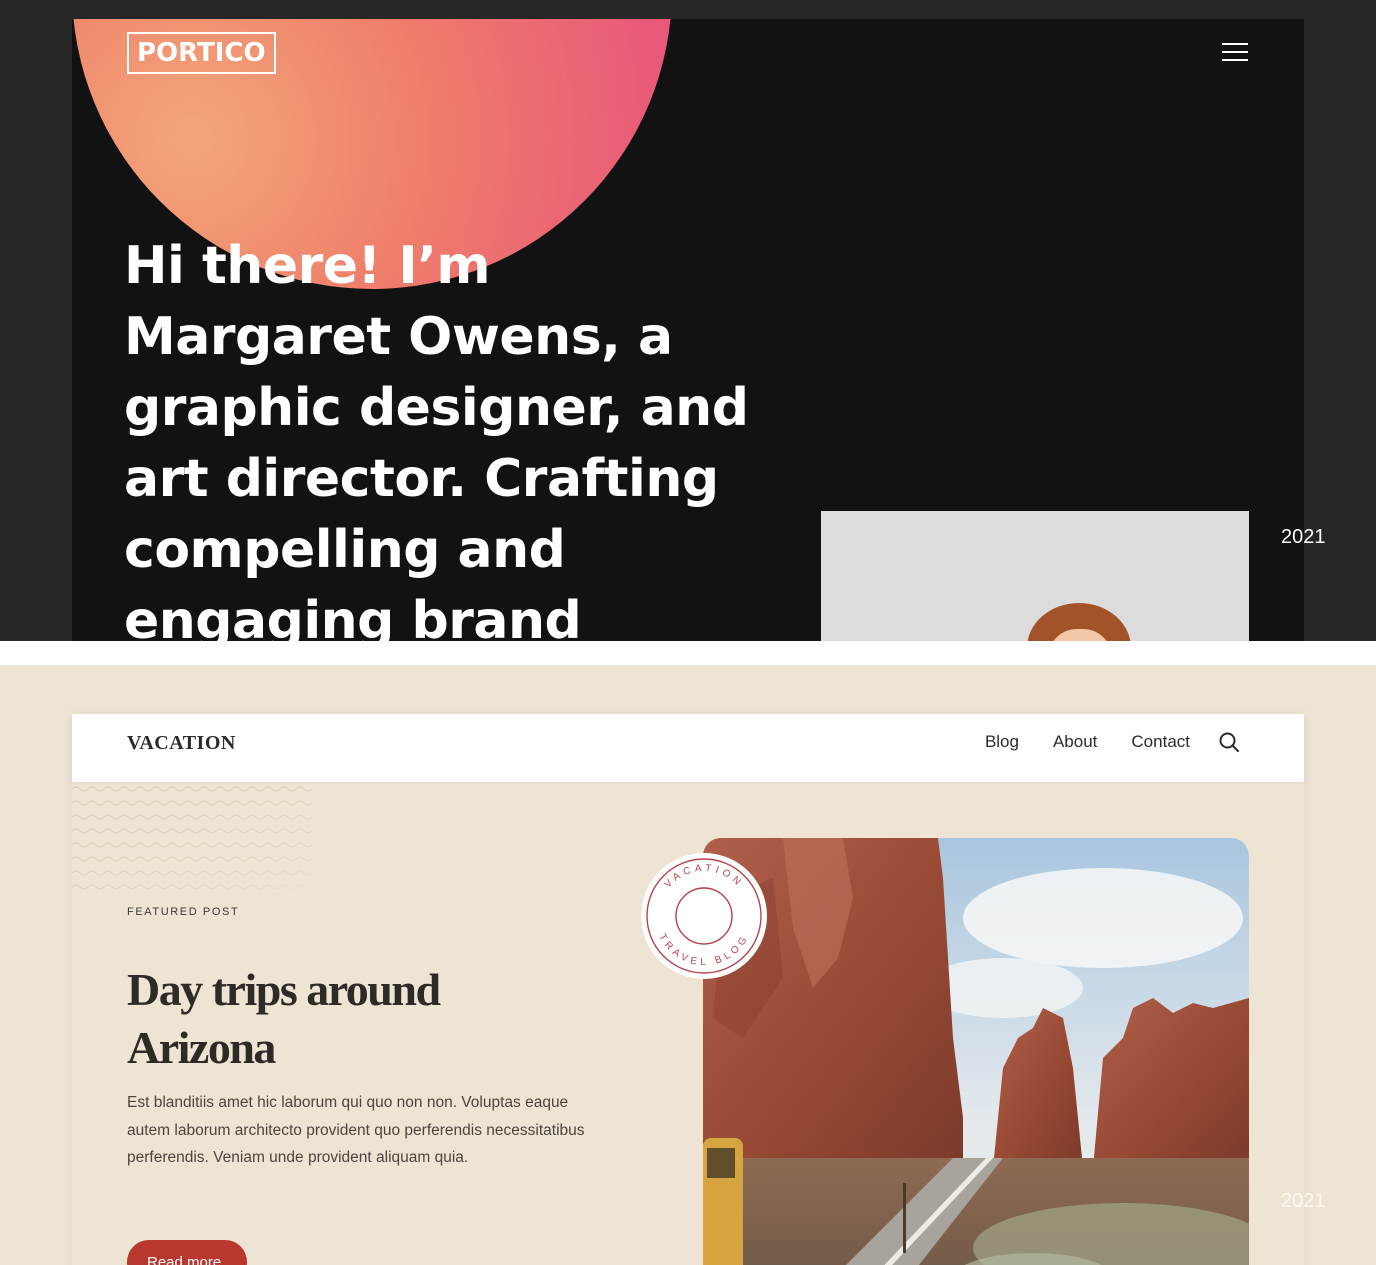 The image size is (1376, 1265). I want to click on portrait-image, so click(1035, 576).